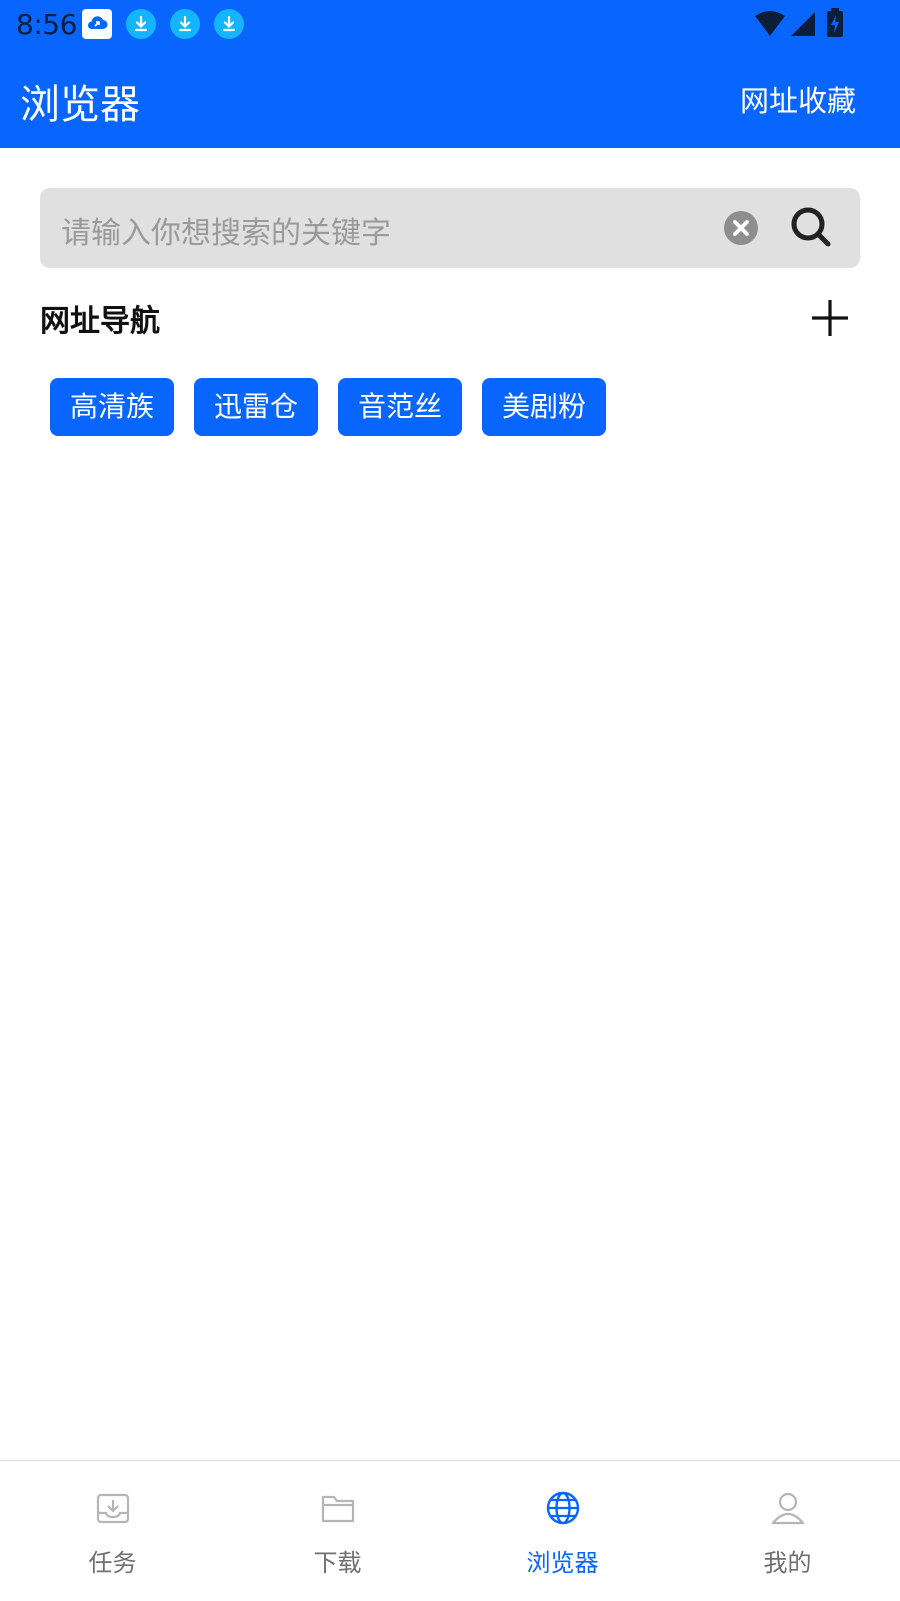 The width and height of the screenshot is (900, 1601). I want to click on nav-label-tasks: 任务, so click(112, 1563).